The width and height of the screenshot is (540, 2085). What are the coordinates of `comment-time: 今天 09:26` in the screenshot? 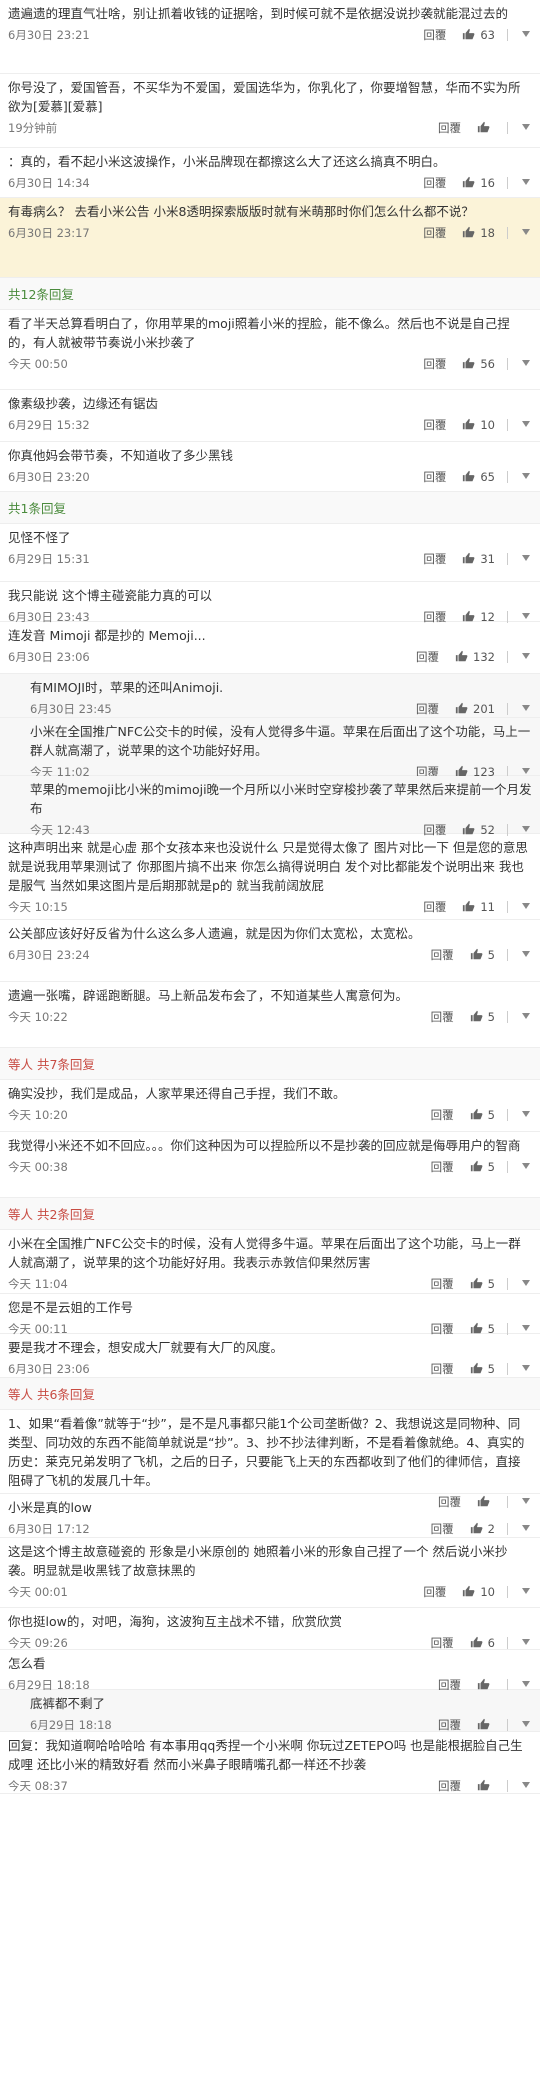 It's located at (38, 1643).